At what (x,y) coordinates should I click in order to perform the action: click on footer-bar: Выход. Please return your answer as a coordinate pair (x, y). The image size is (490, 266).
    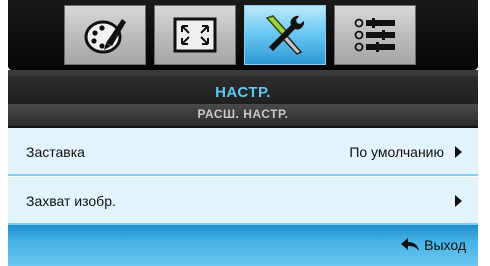
    Looking at the image, I should click on (243, 245).